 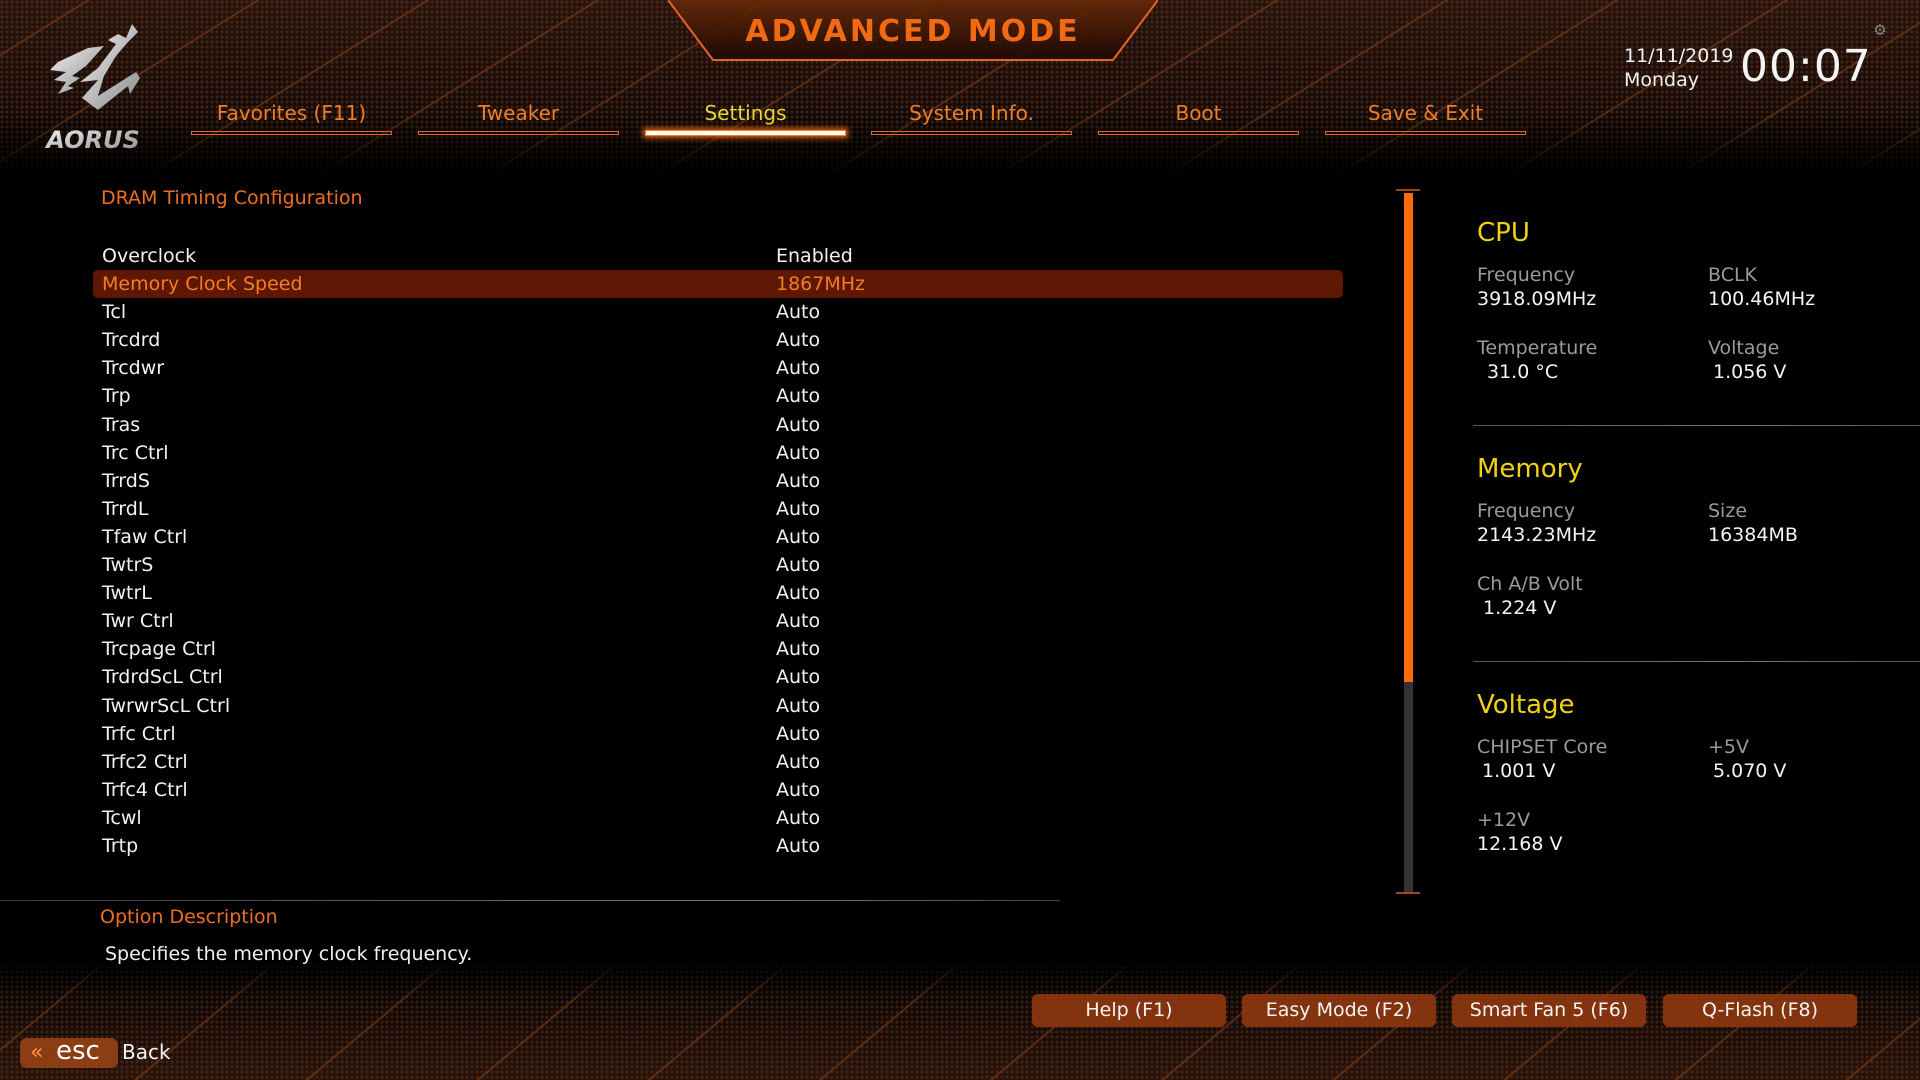 I want to click on v12-label: +12V, so click(x=1504, y=820).